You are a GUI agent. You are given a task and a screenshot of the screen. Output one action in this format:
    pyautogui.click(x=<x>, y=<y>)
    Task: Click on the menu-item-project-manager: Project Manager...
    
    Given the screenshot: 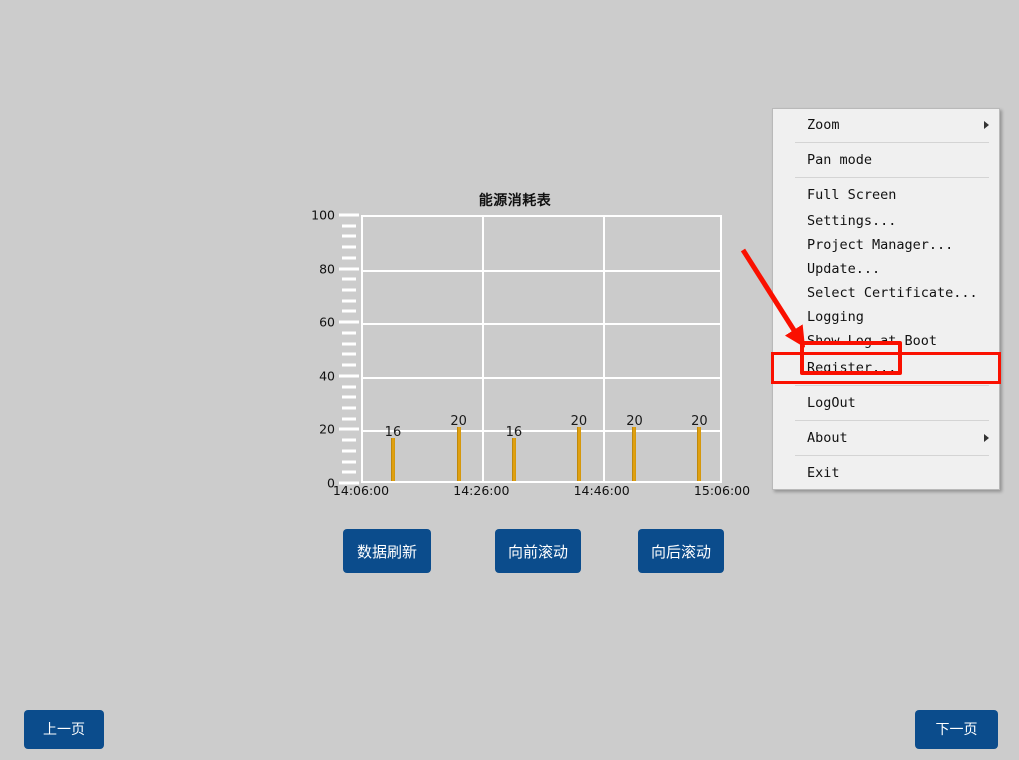 What is the action you would take?
    pyautogui.click(x=886, y=245)
    